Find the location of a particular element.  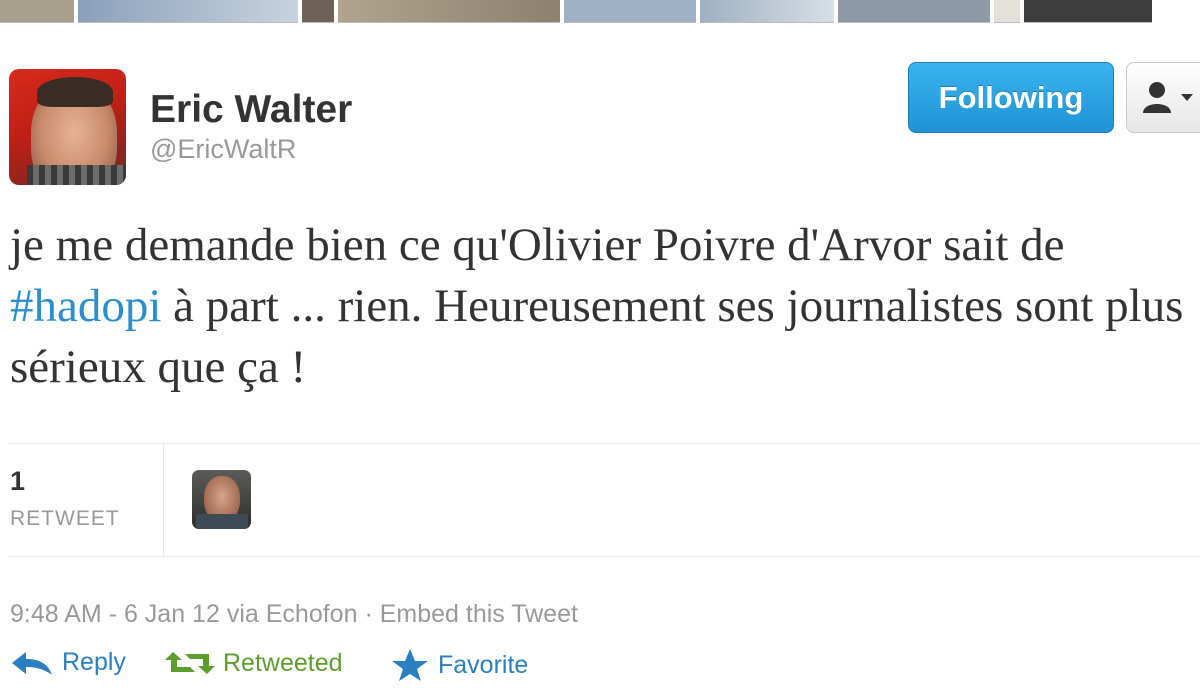

star-icon is located at coordinates (410, 665).